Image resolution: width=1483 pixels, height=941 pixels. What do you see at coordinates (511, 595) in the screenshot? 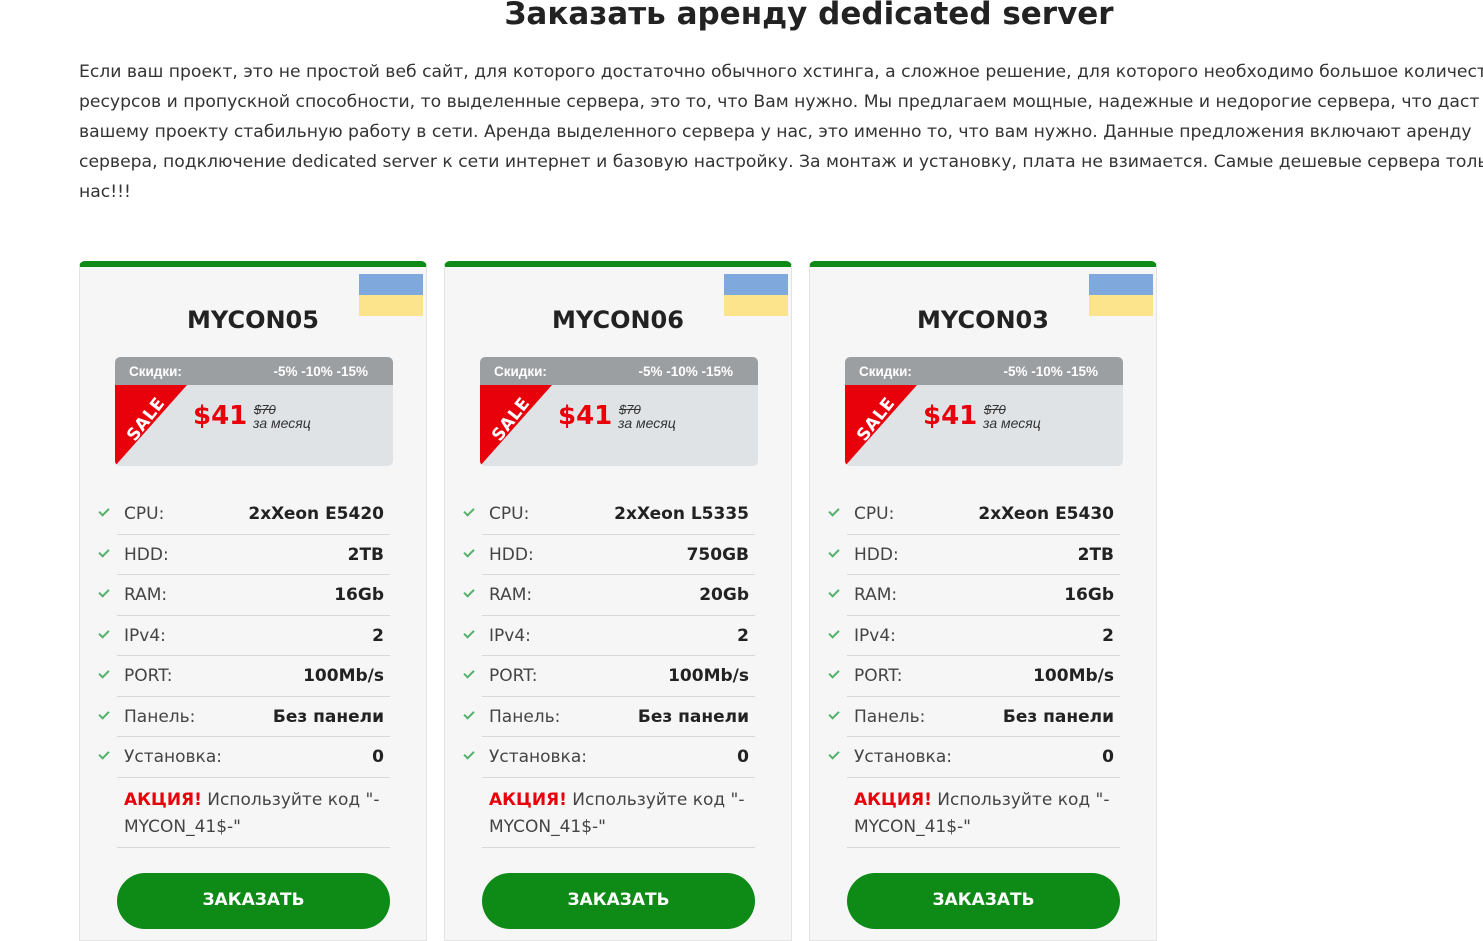
I see `spec-label: RAM:` at bounding box center [511, 595].